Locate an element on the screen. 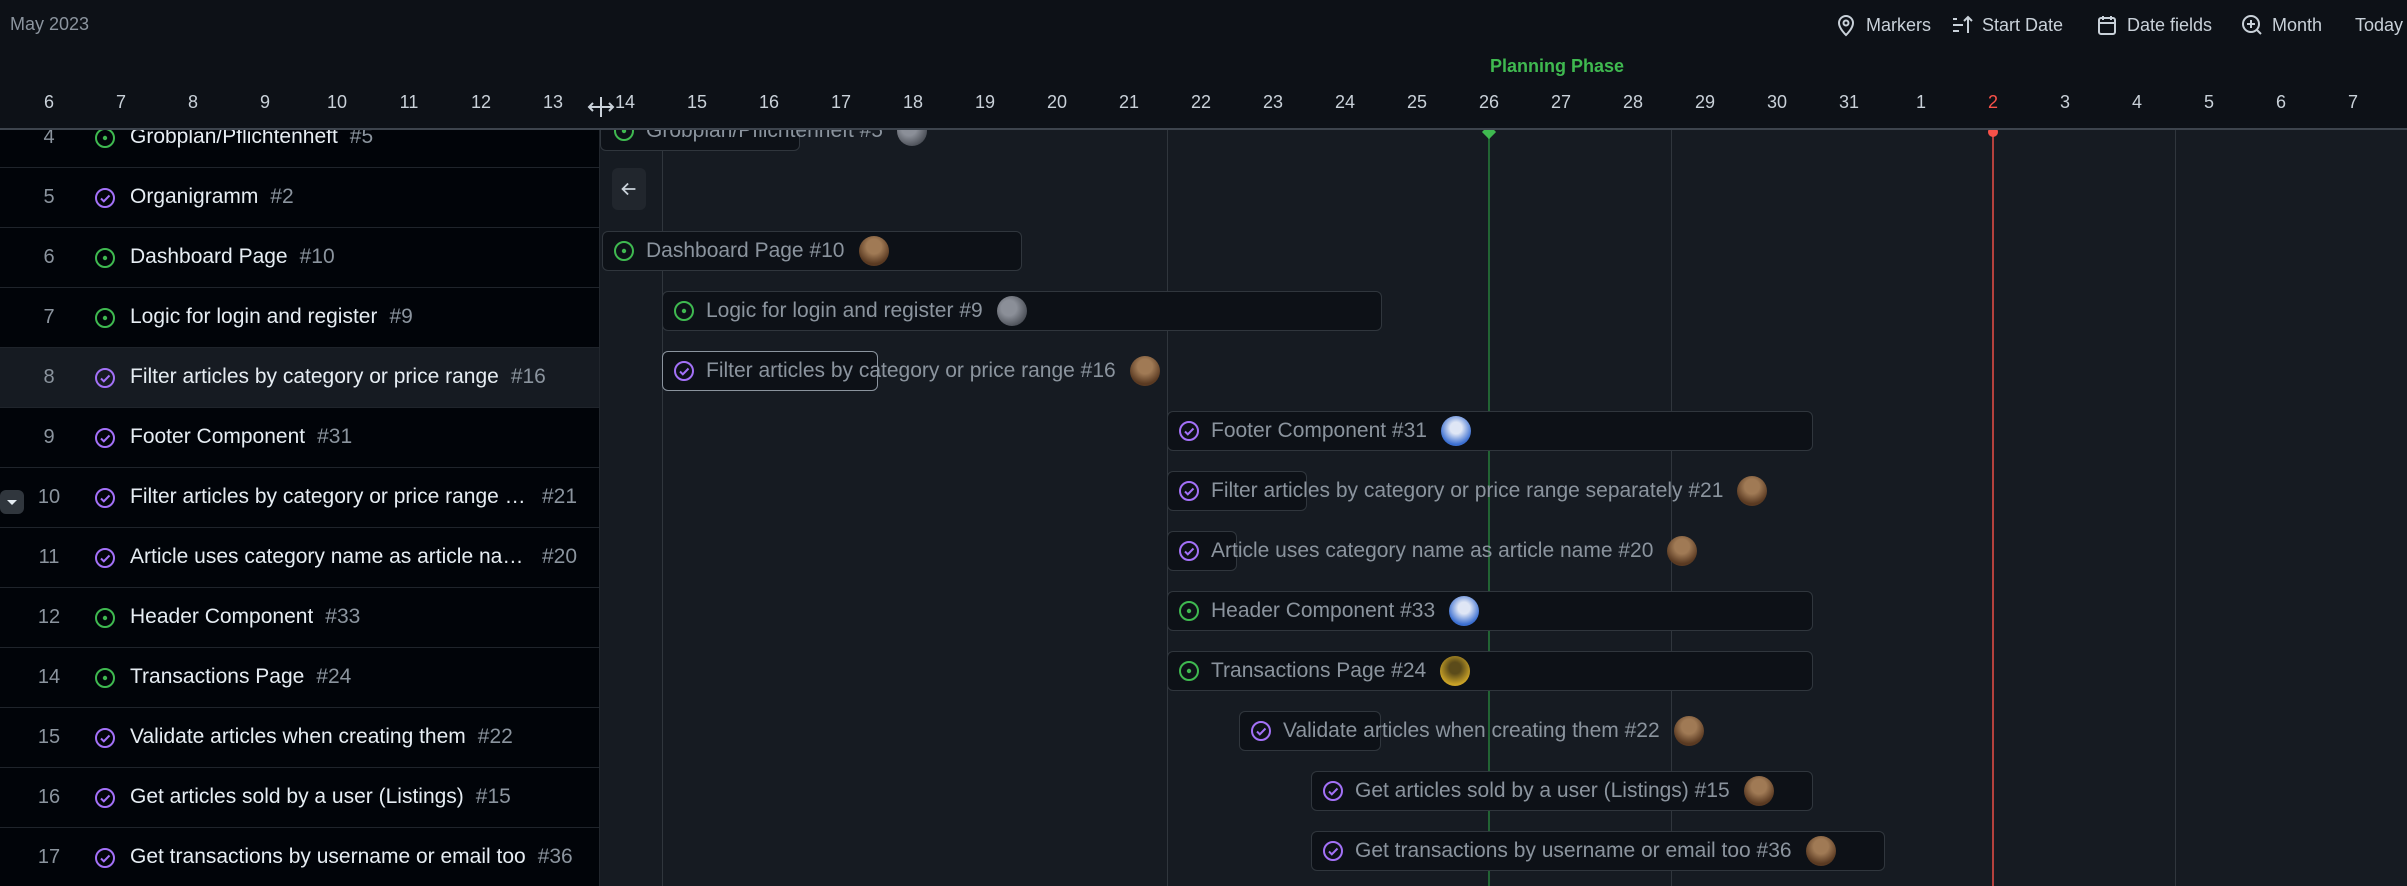  day-label: 22 is located at coordinates (1201, 102).